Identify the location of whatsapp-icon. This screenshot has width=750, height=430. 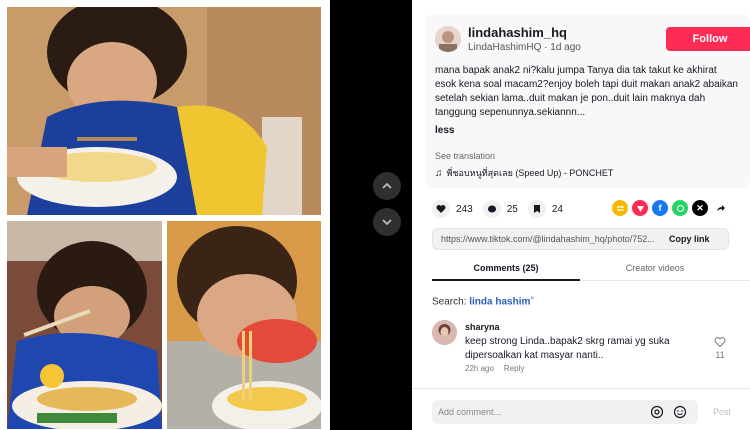
(680, 208).